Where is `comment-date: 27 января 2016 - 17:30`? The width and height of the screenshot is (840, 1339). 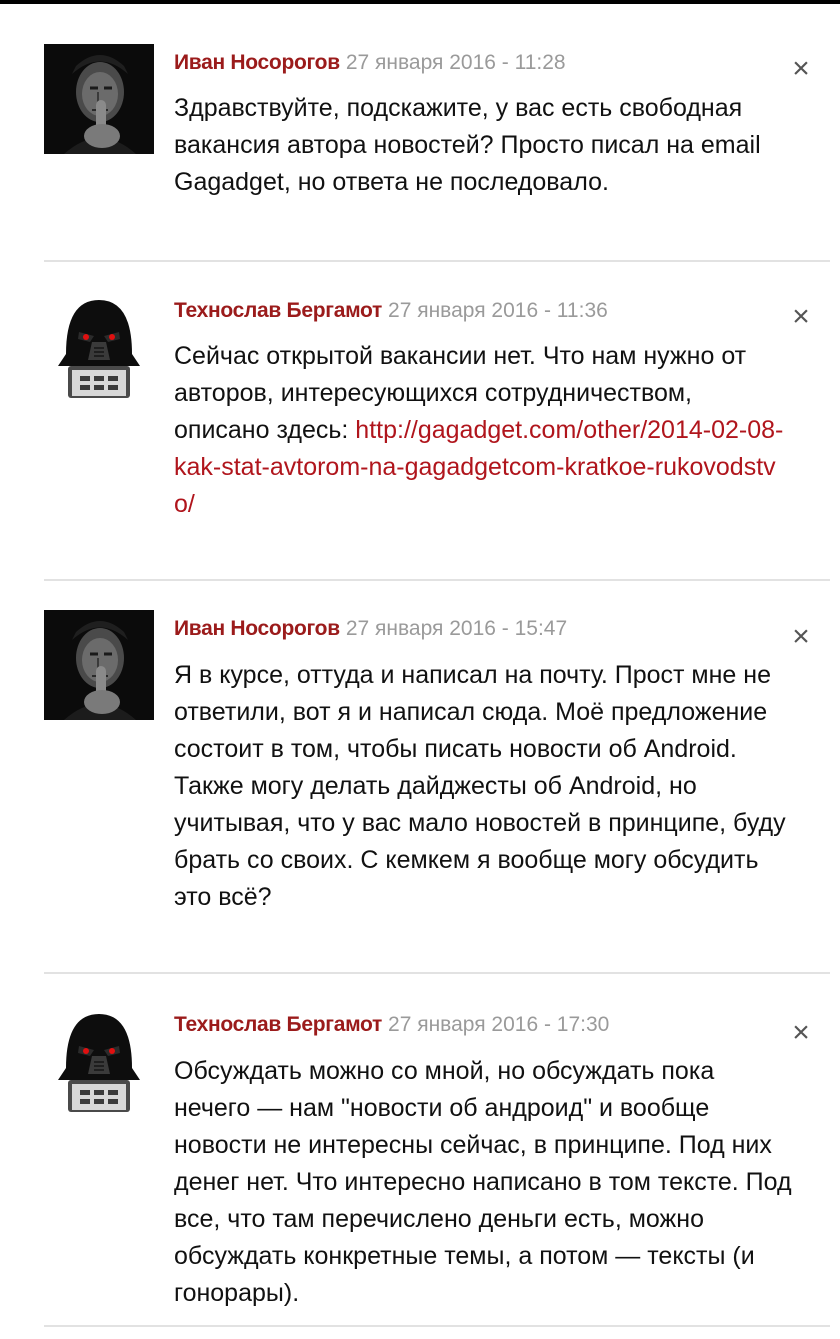 comment-date: 27 января 2016 - 17:30 is located at coordinates (499, 1024).